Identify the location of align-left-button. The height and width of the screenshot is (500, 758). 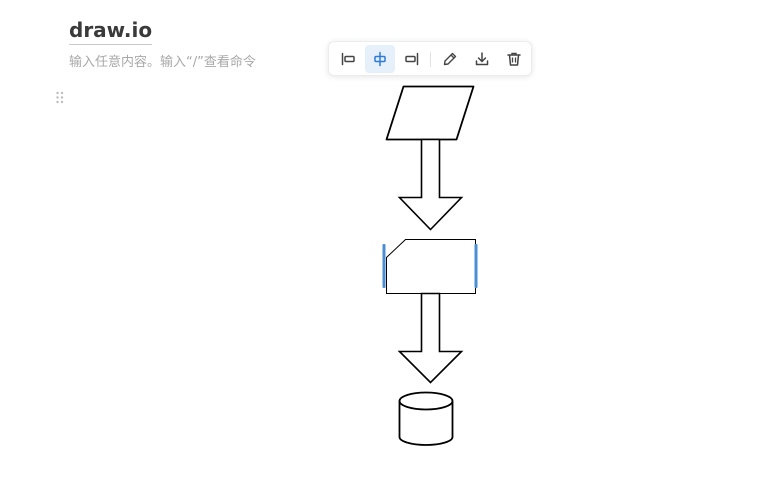
(348, 59).